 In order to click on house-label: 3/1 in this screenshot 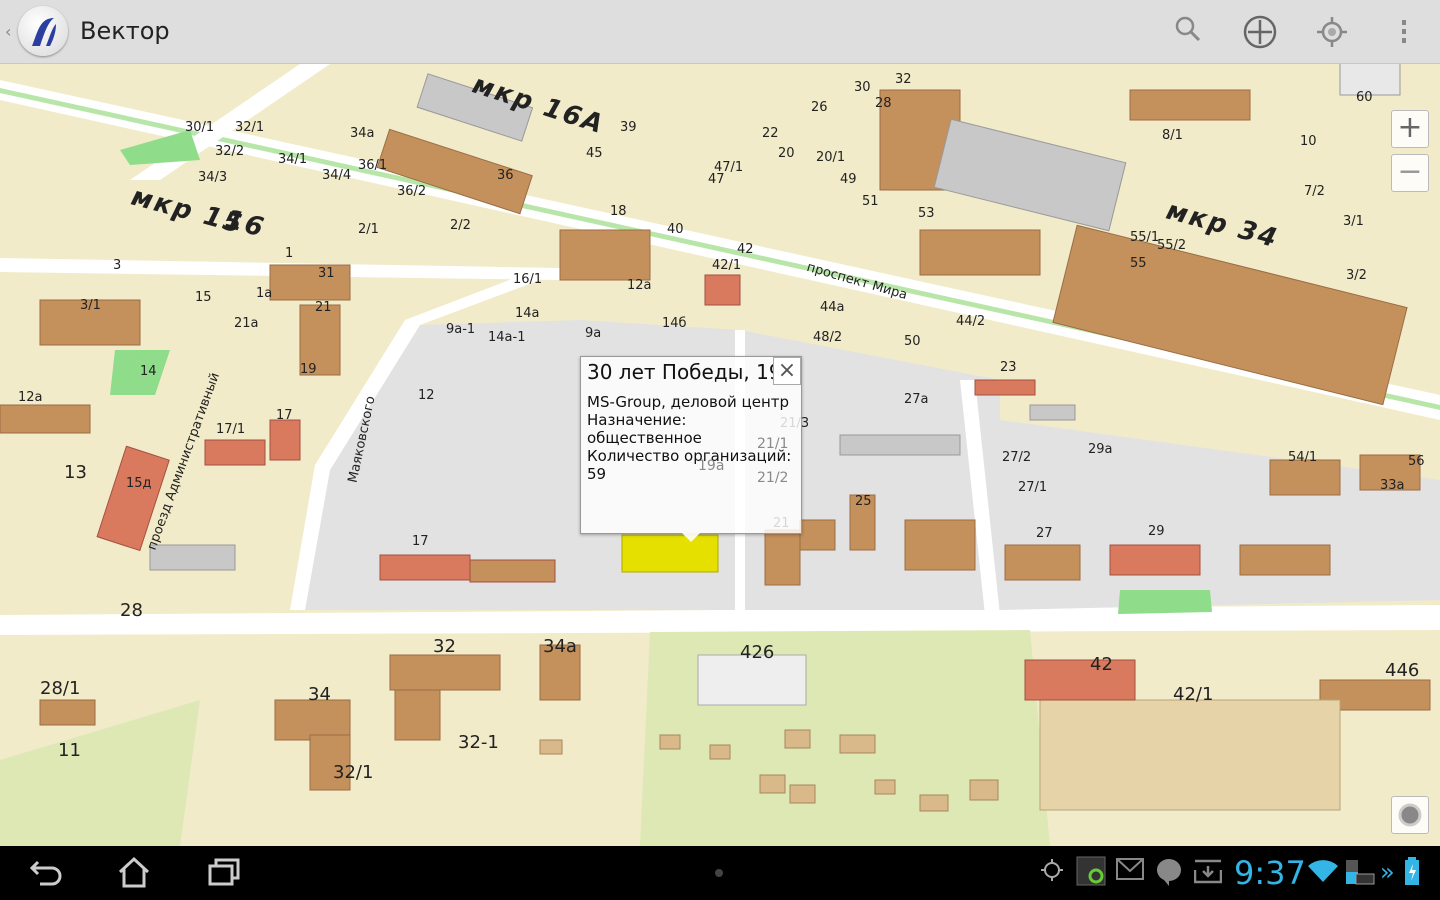, I will do `click(90, 305)`.